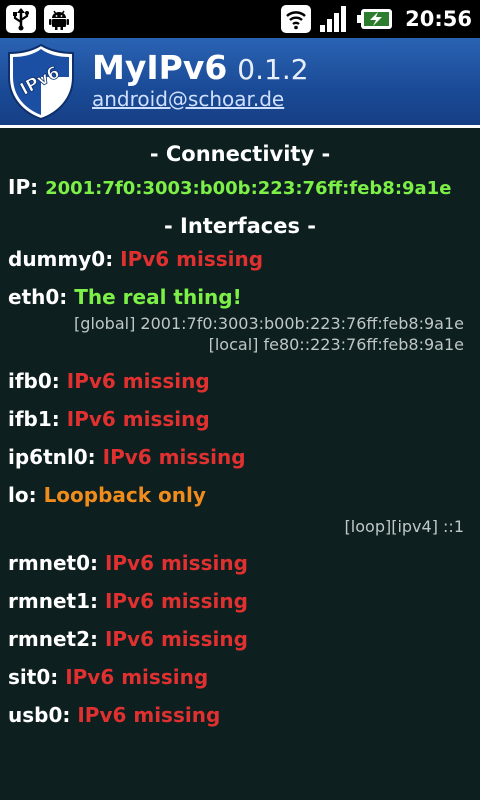 The height and width of the screenshot is (800, 480). Describe the element at coordinates (404, 526) in the screenshot. I see `interface-address-loop: [loop][ipv4] ::1` at that location.